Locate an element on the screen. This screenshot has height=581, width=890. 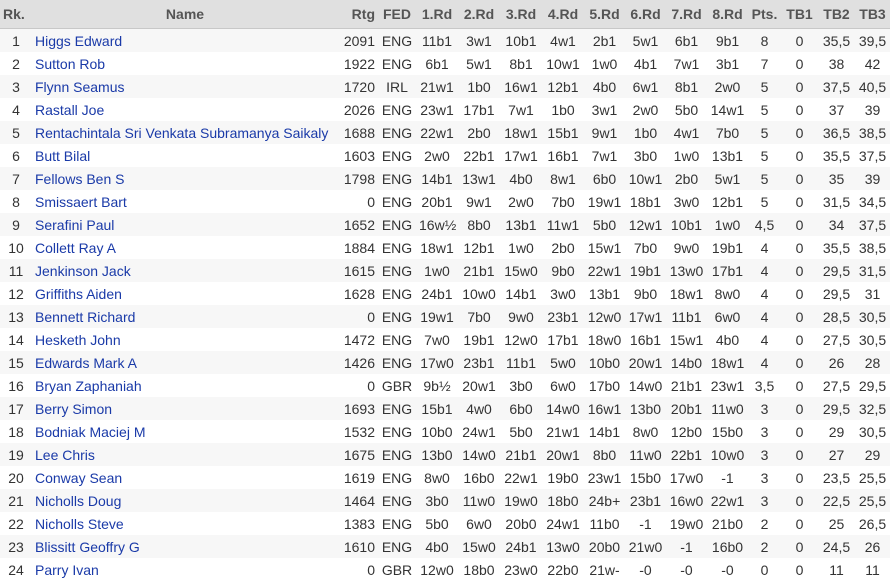
round-2-cell: 23b1 is located at coordinates (479, 362).